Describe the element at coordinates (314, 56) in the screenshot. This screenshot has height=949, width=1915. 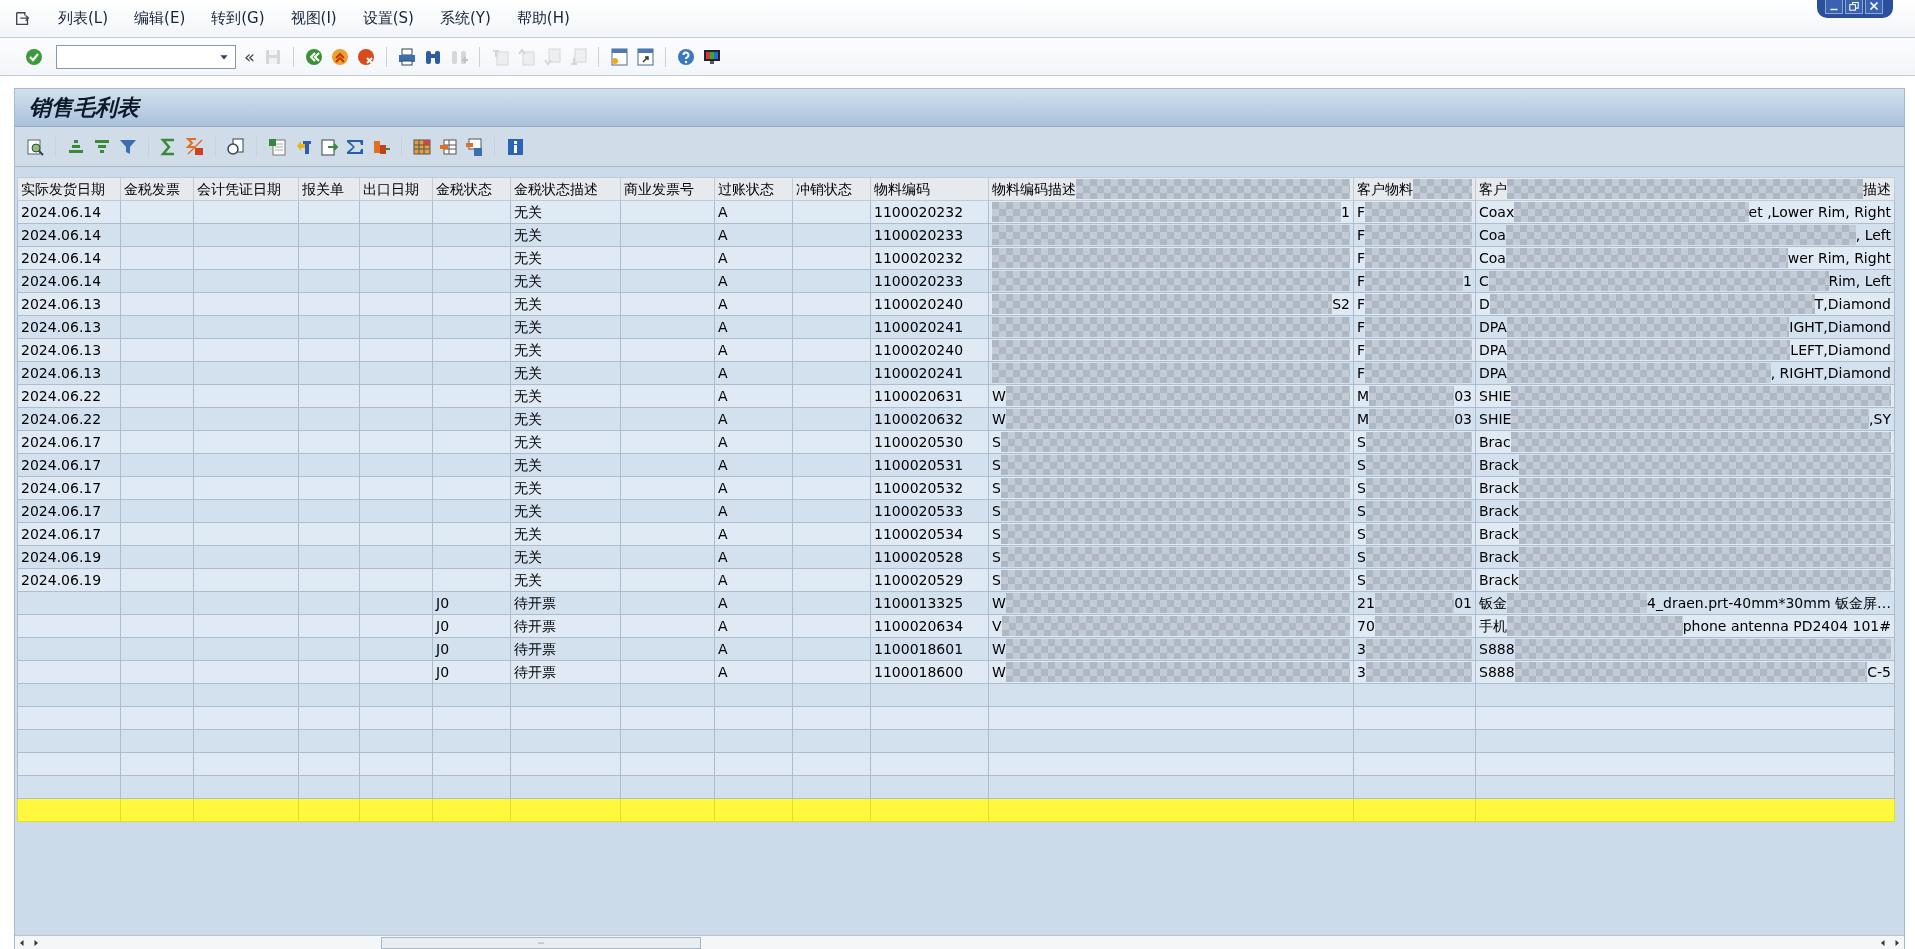
I see `back-icon` at that location.